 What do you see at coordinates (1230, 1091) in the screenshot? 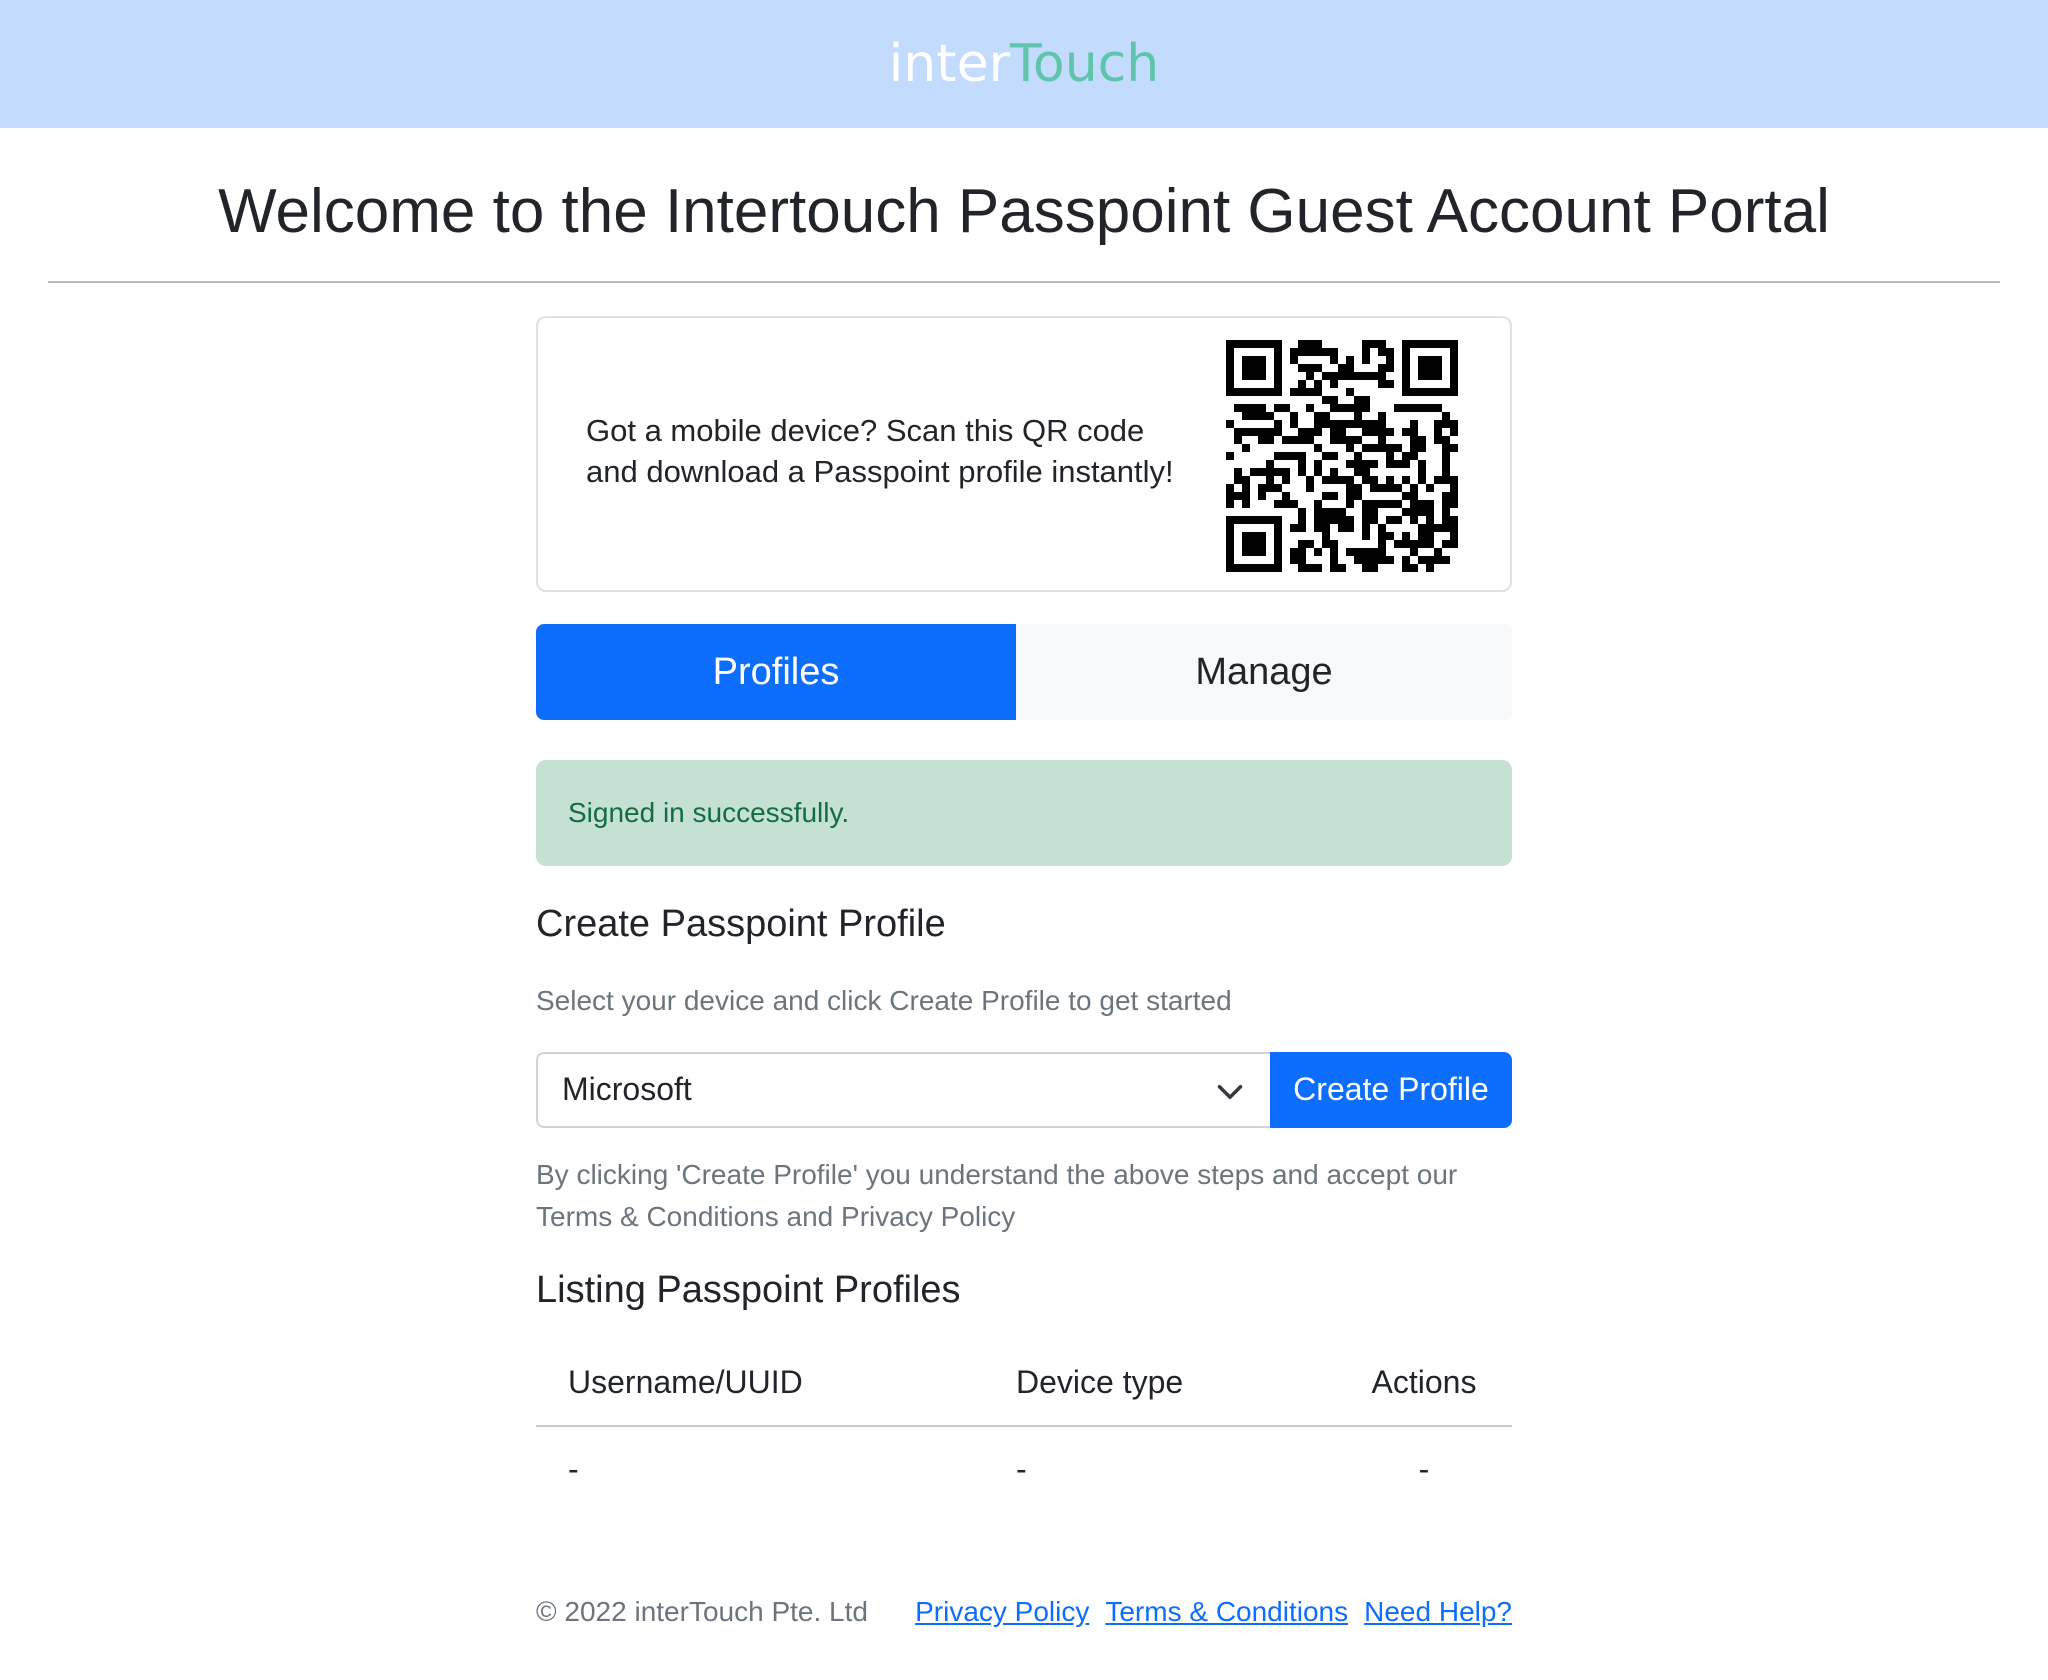
I see `chevron-down-icon` at bounding box center [1230, 1091].